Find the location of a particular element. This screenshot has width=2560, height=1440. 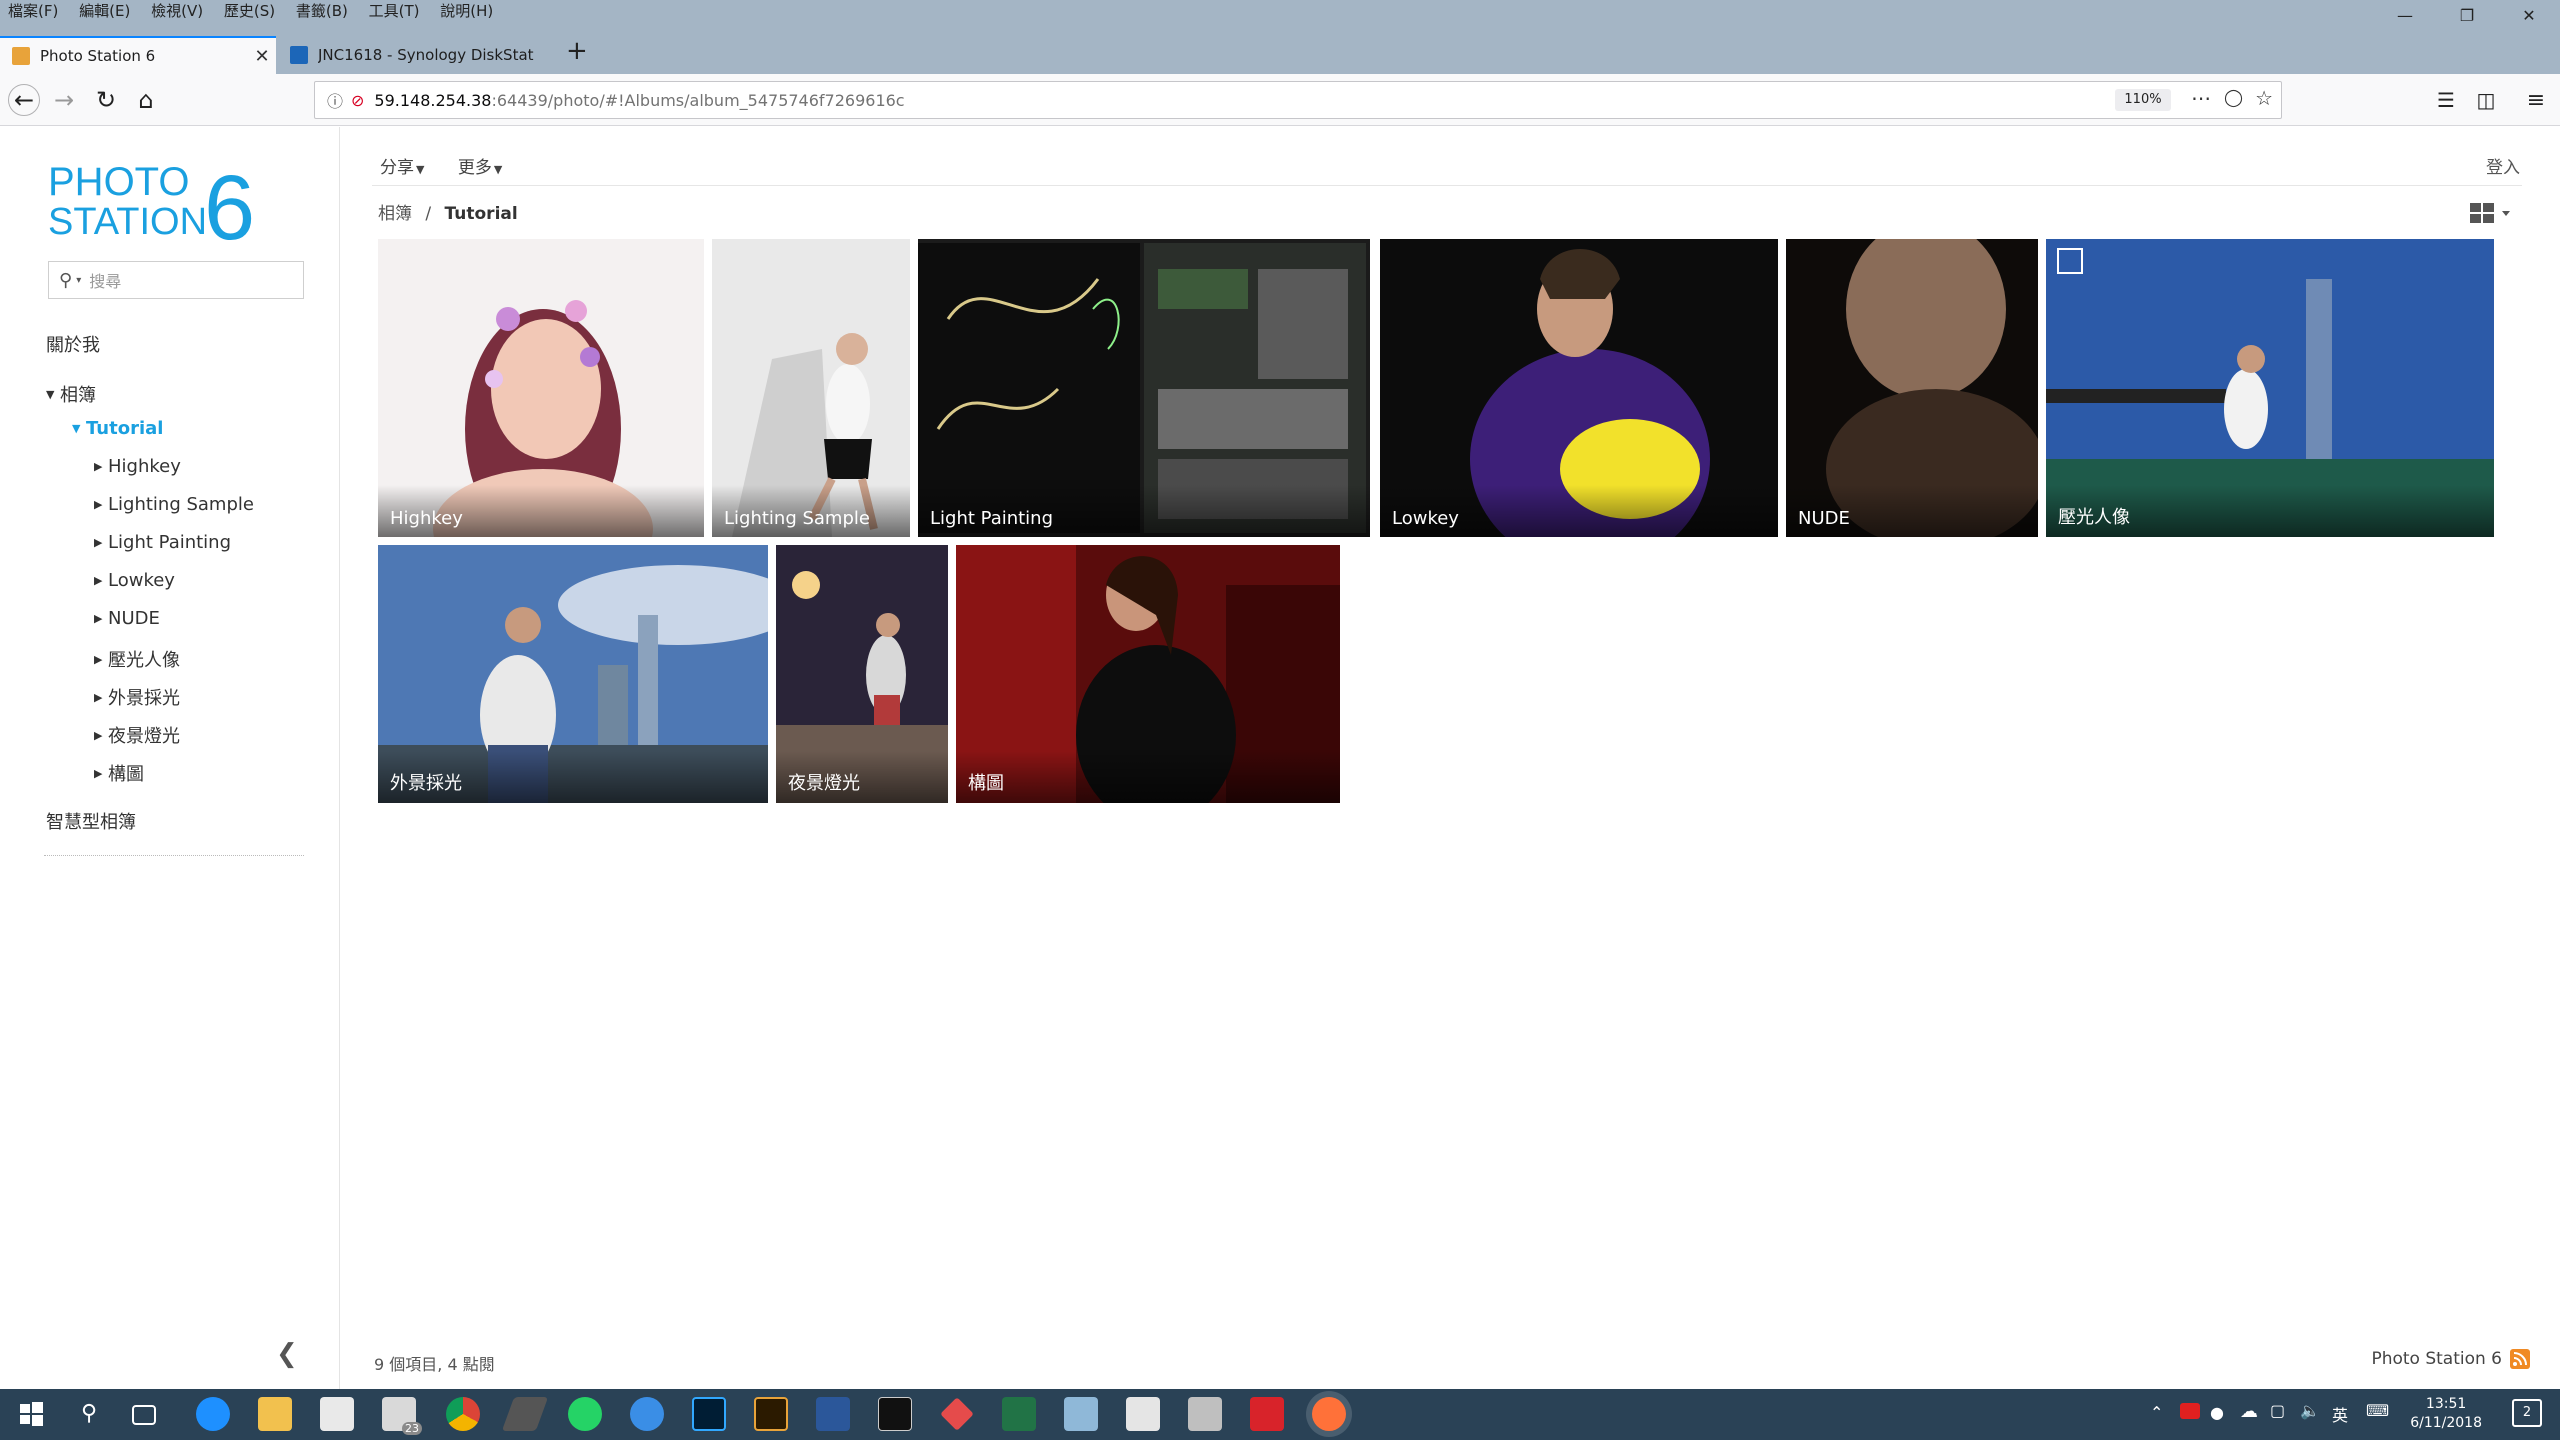

windows-start-icon is located at coordinates (31, 1414).